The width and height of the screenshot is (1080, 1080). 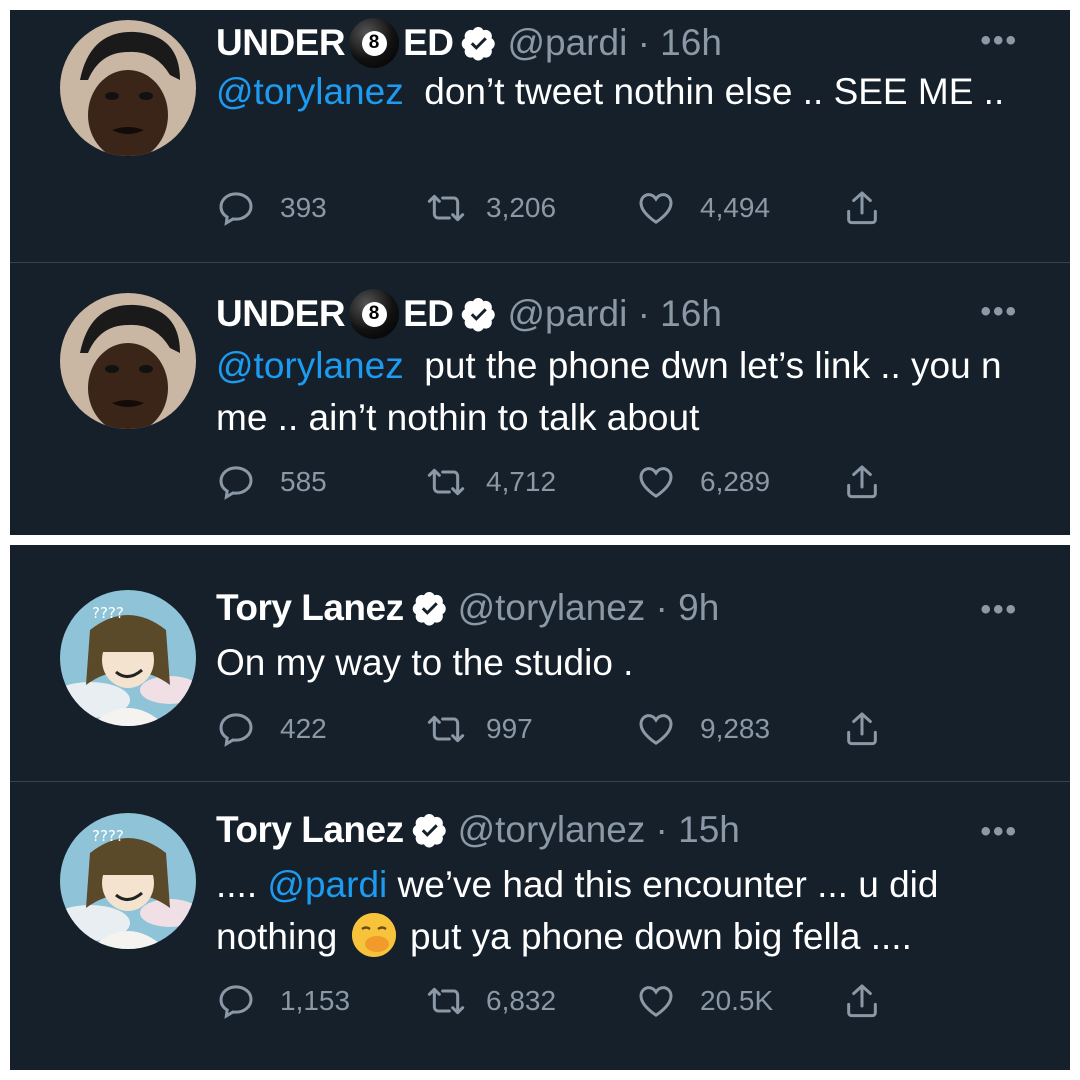 I want to click on retweet-button: 6,832, so click(x=491, y=1001).